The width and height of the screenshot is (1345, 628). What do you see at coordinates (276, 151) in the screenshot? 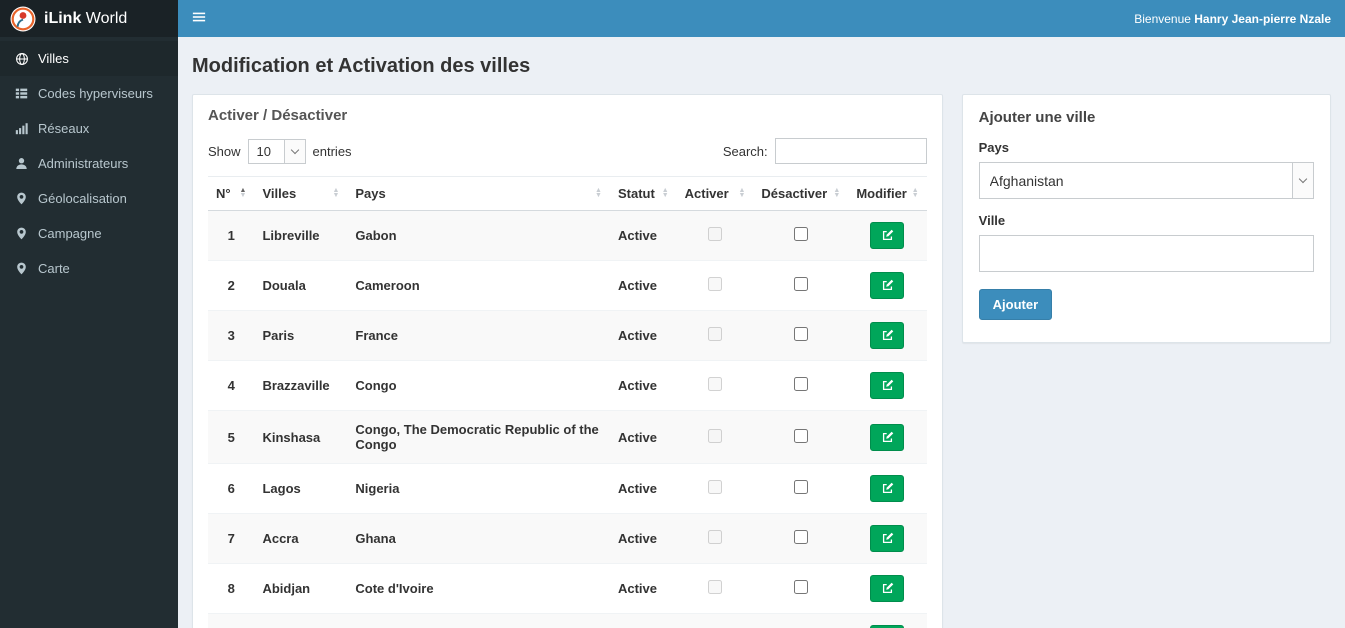
I see `page-length-select: 10` at bounding box center [276, 151].